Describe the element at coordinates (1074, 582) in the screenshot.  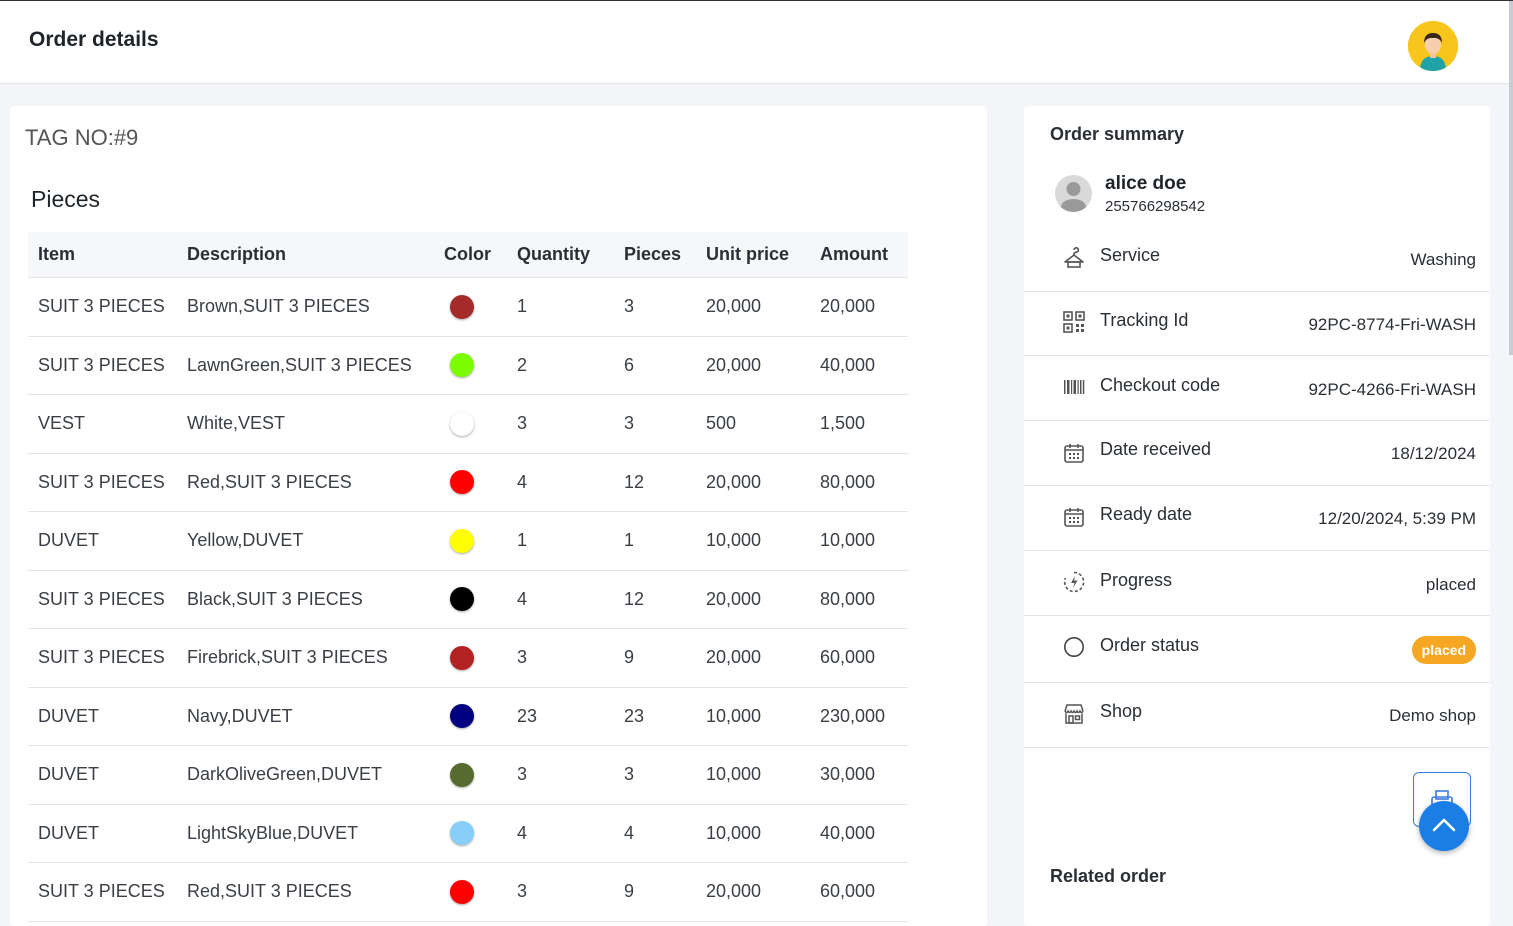
I see `progress-icon` at that location.